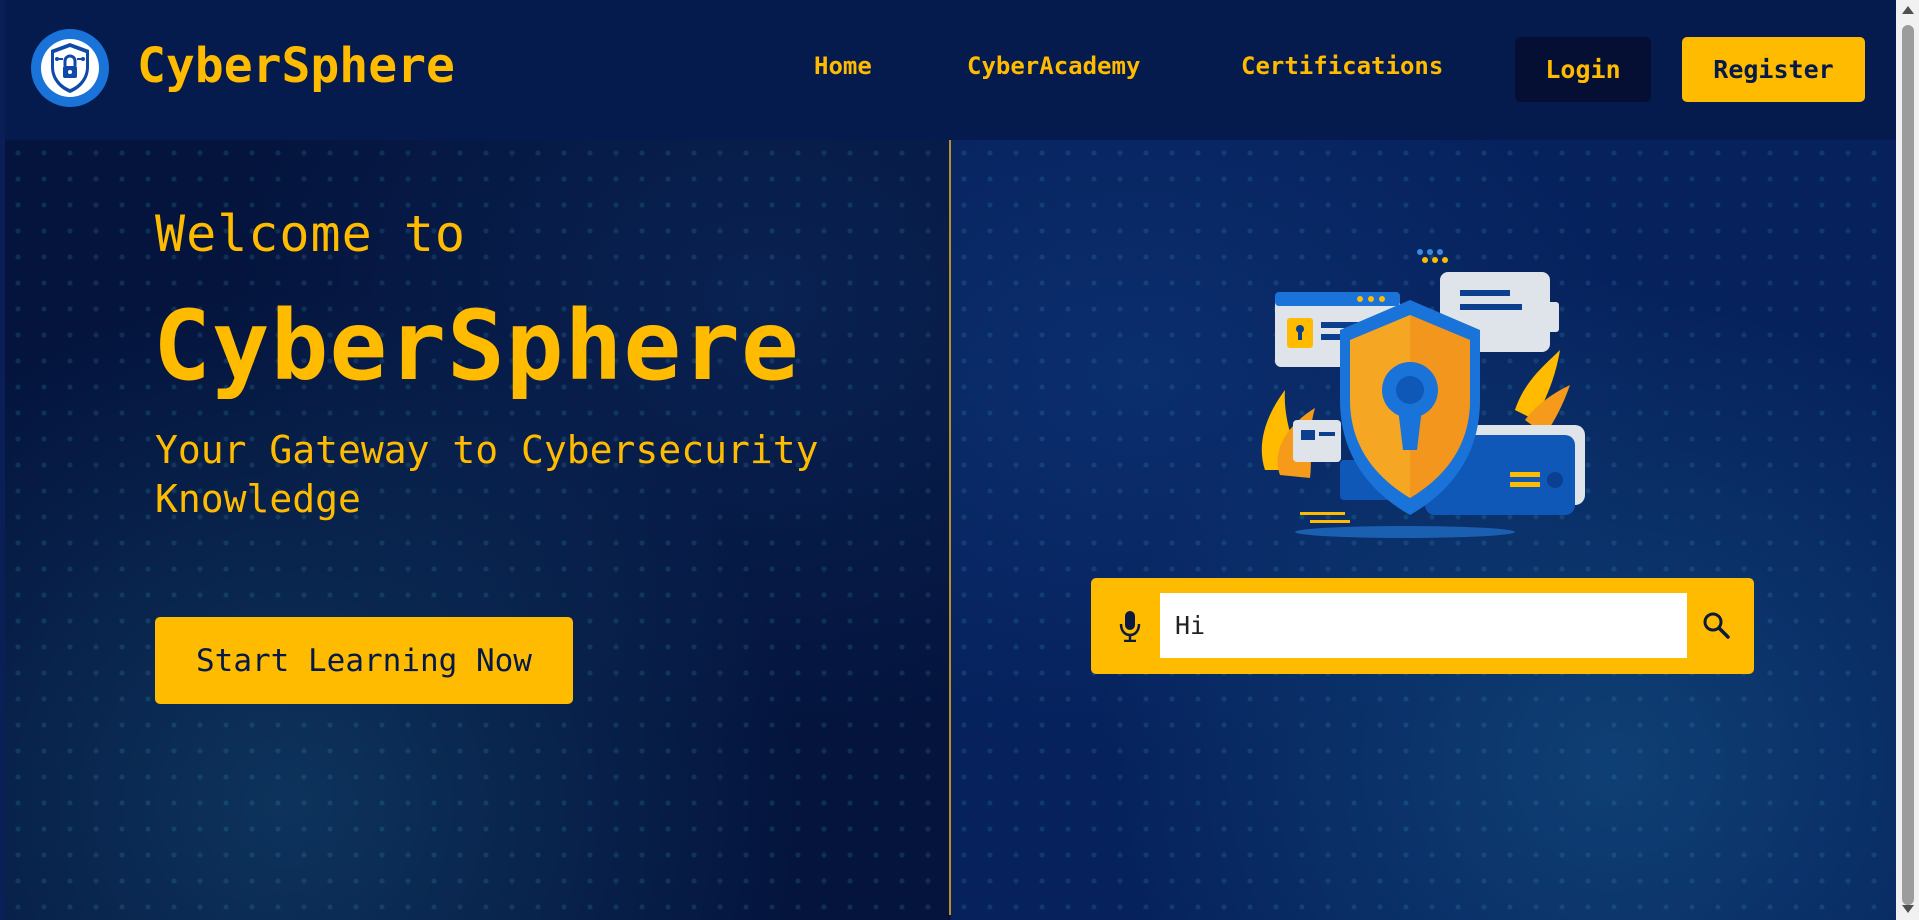  Describe the element at coordinates (1908, 909) in the screenshot. I see `scroll-down-icon` at that location.